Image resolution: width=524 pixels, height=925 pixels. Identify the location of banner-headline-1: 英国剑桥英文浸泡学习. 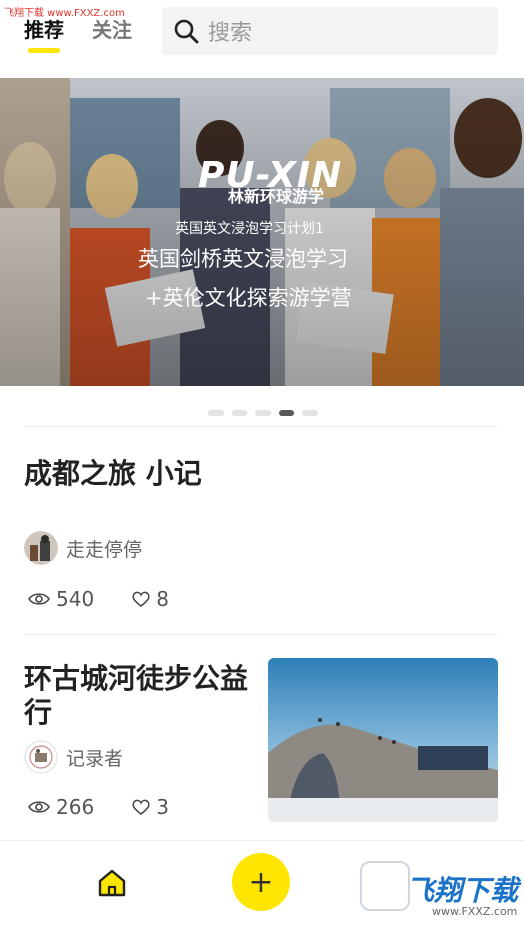
(243, 259).